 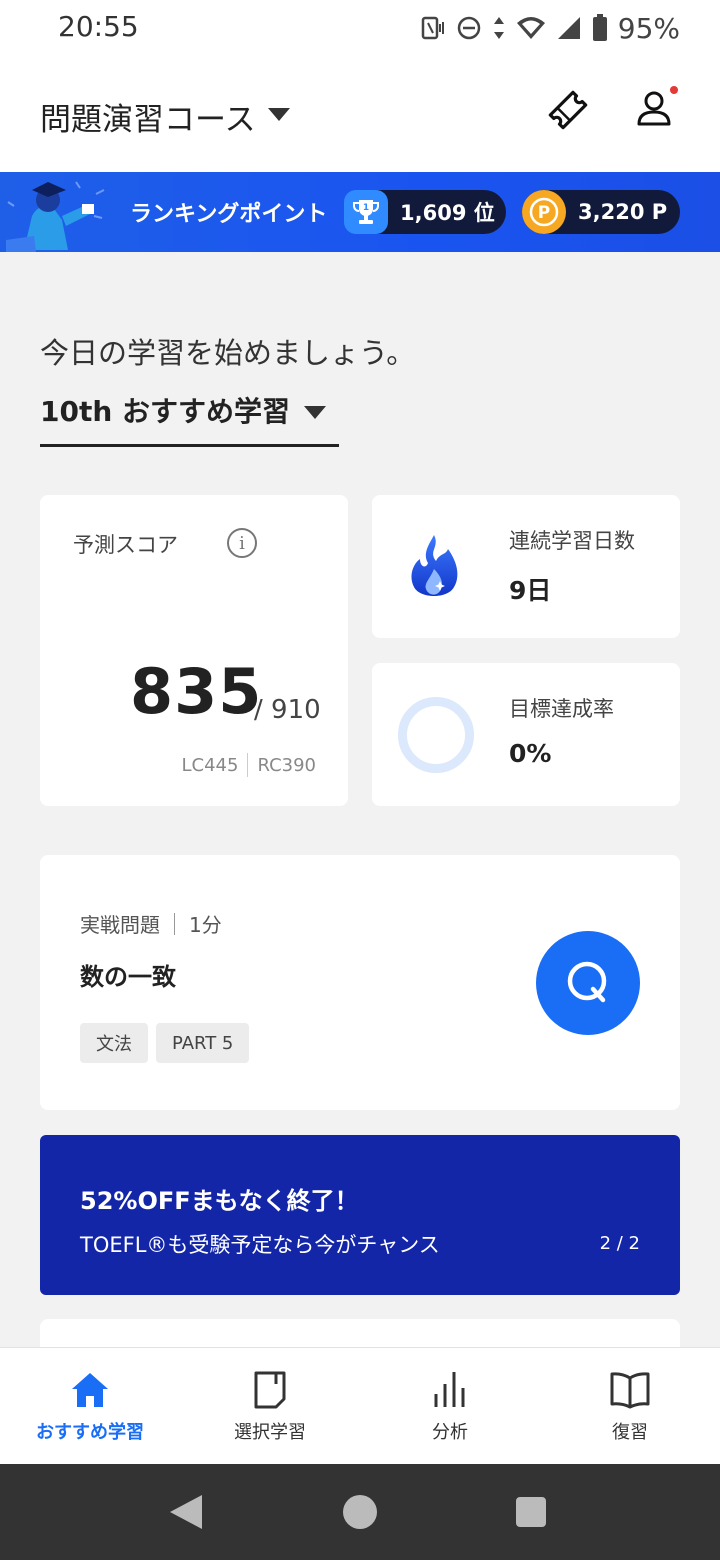 I want to click on info-icon: i, so click(x=242, y=543).